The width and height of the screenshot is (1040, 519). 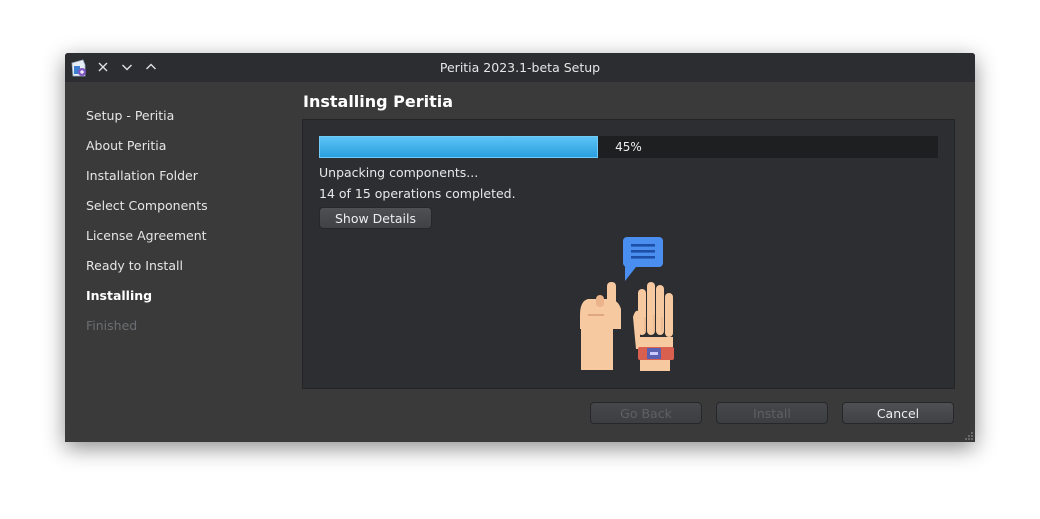 What do you see at coordinates (147, 205) in the screenshot?
I see `step-select-components: Select Components` at bounding box center [147, 205].